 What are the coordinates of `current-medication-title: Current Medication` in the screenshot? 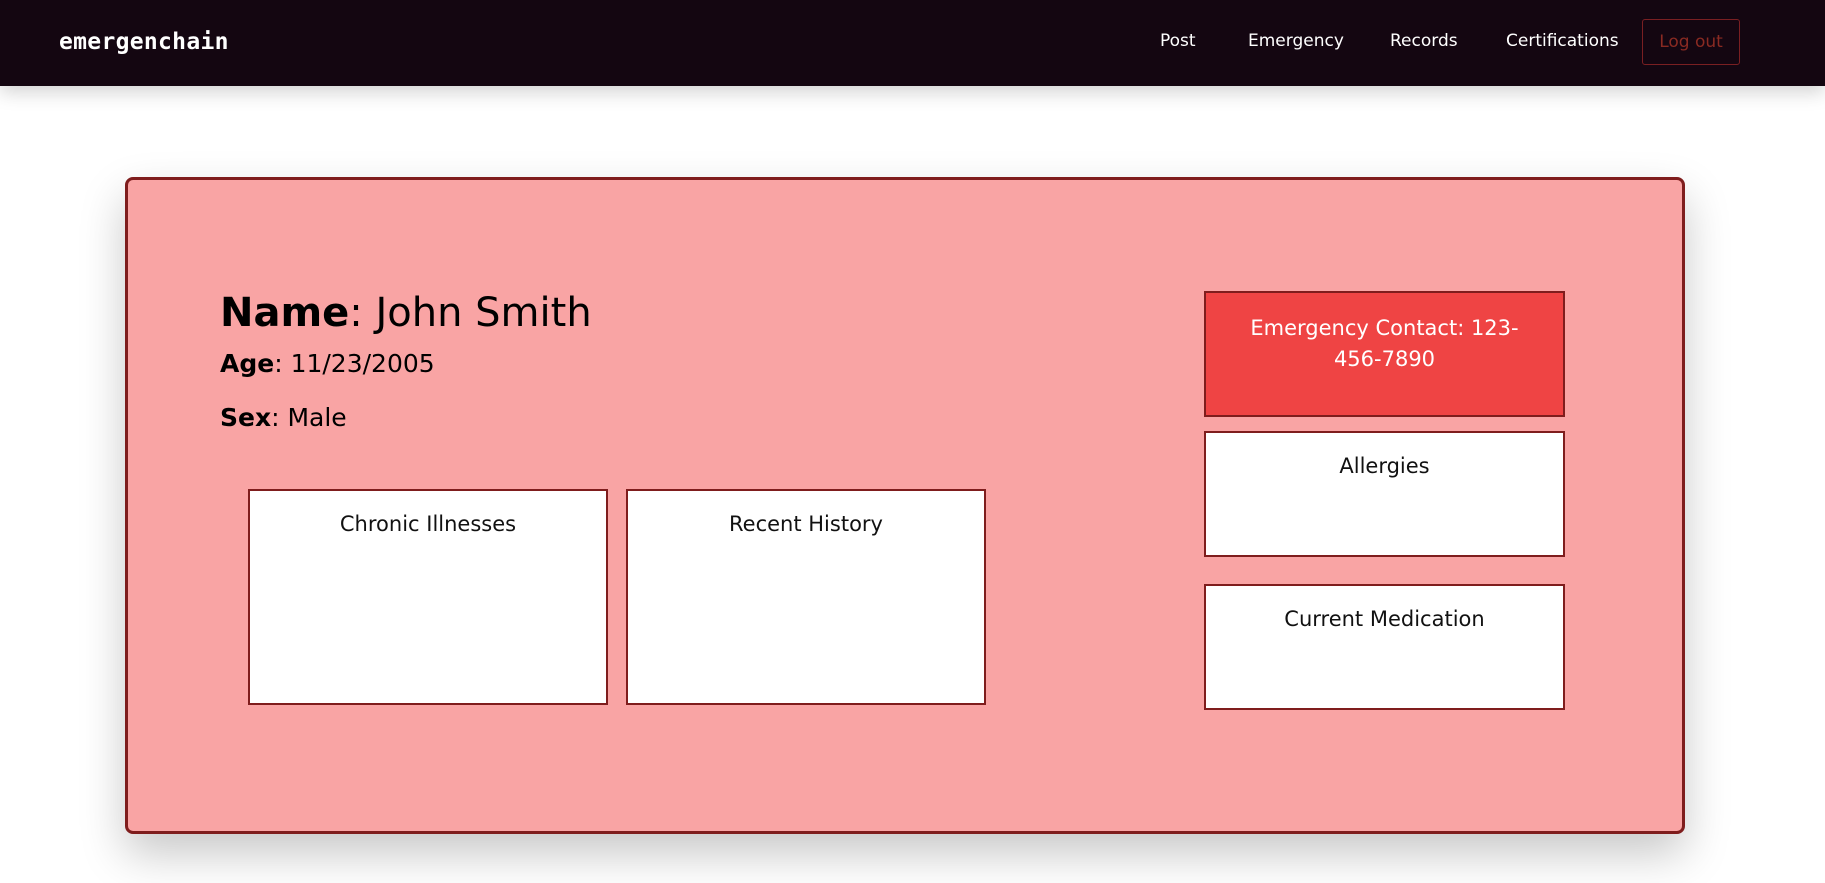 It's located at (1384, 619).